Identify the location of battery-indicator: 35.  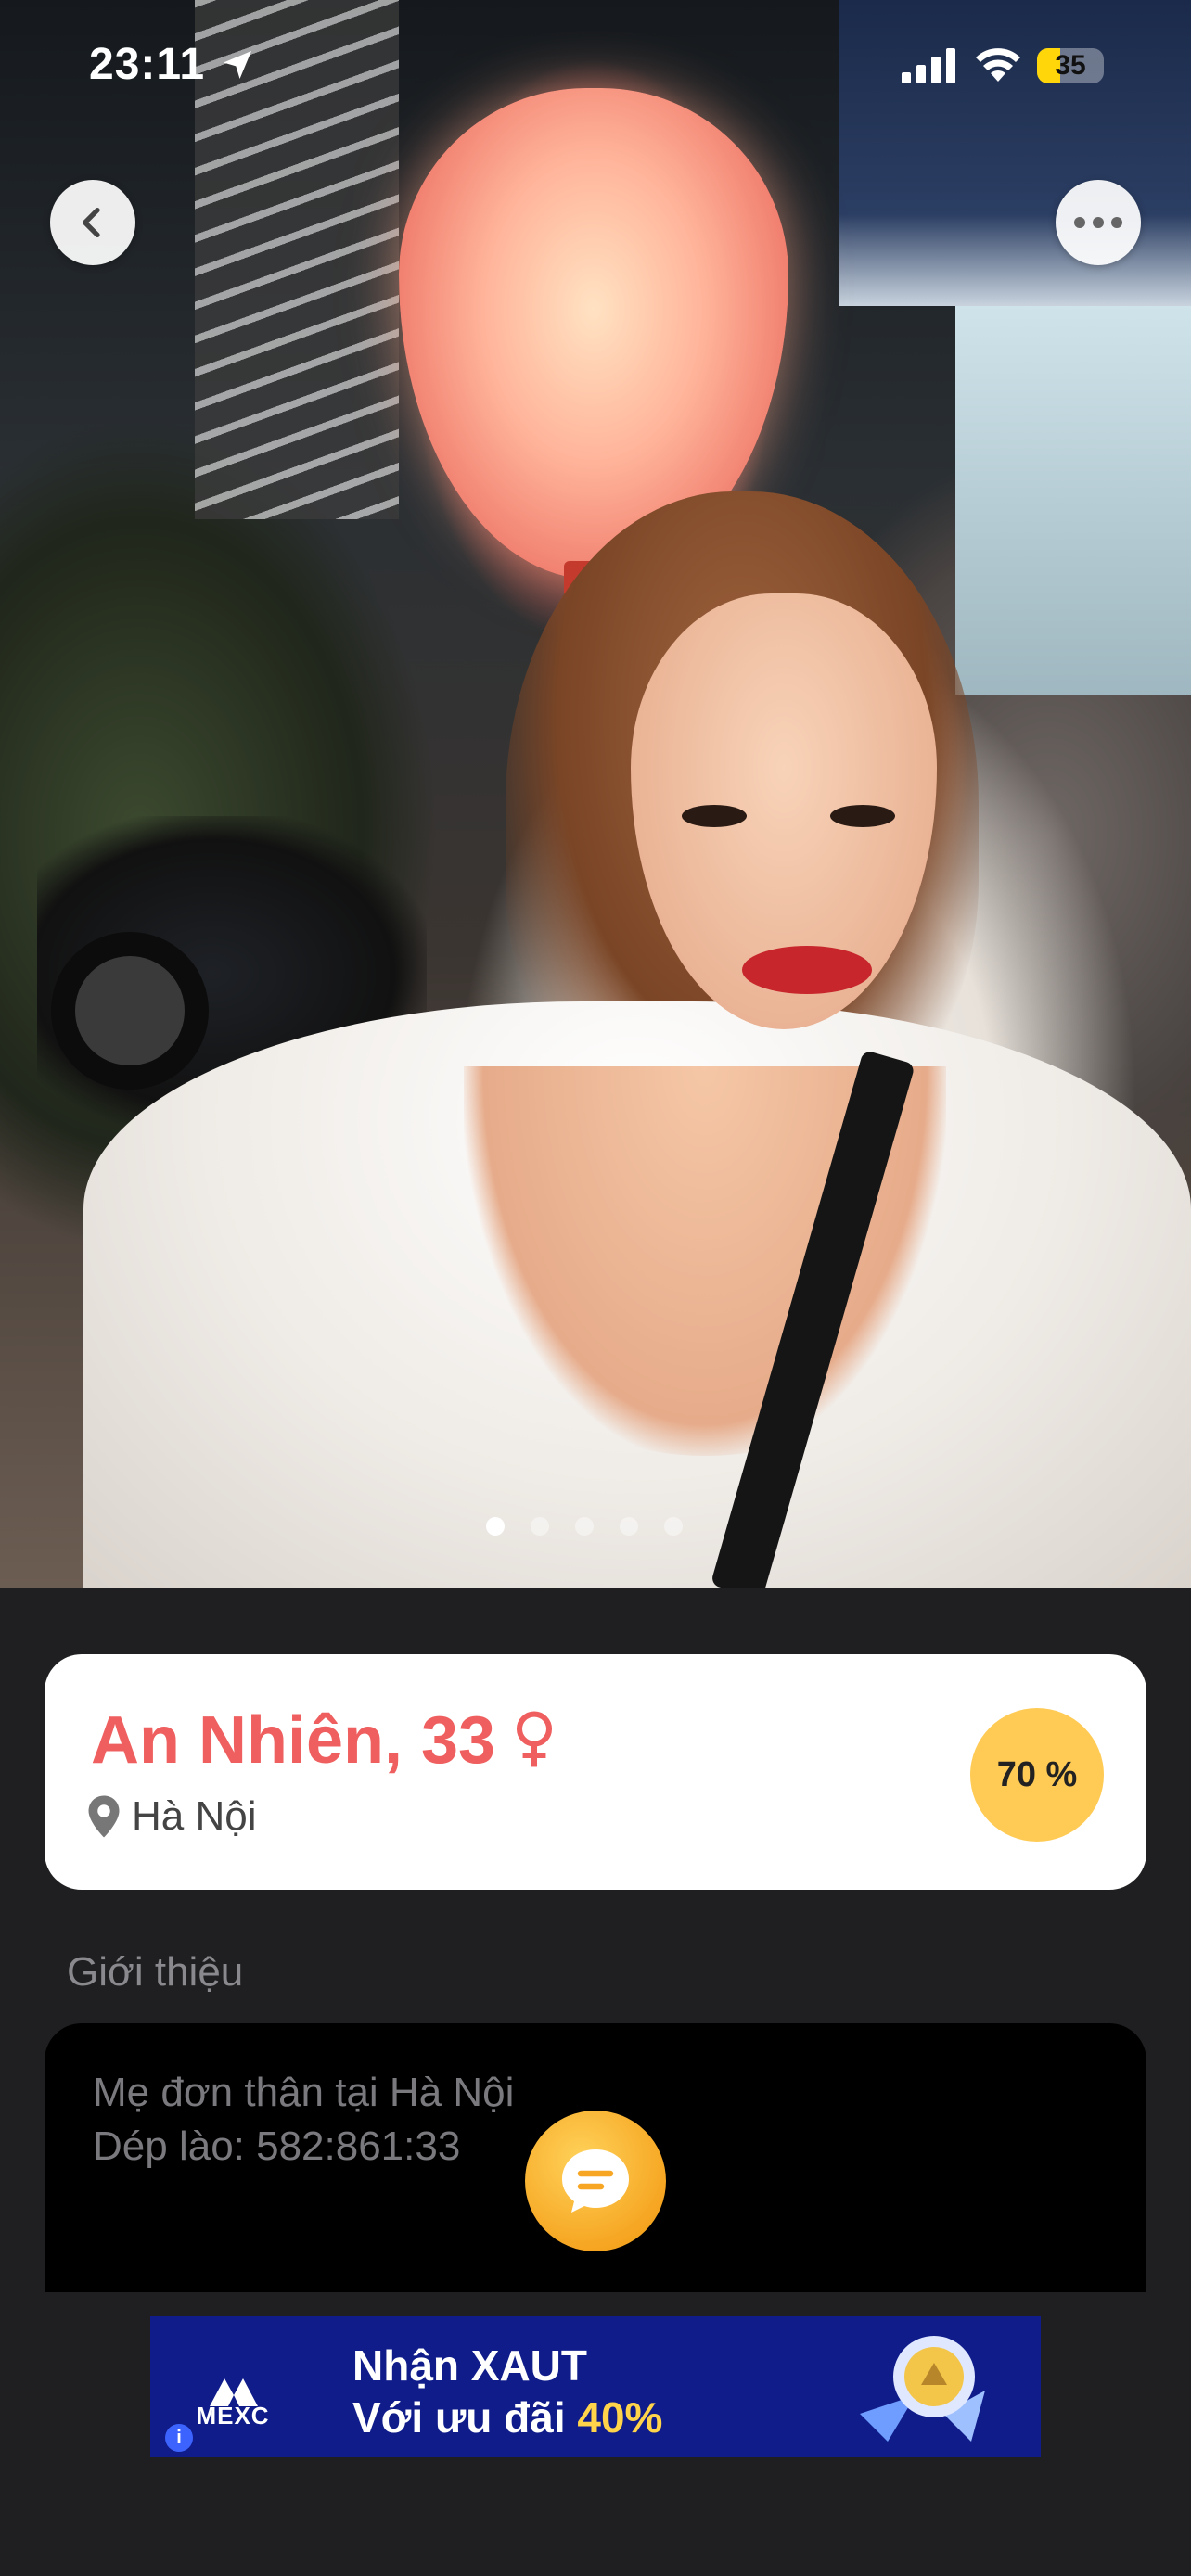
(1070, 66).